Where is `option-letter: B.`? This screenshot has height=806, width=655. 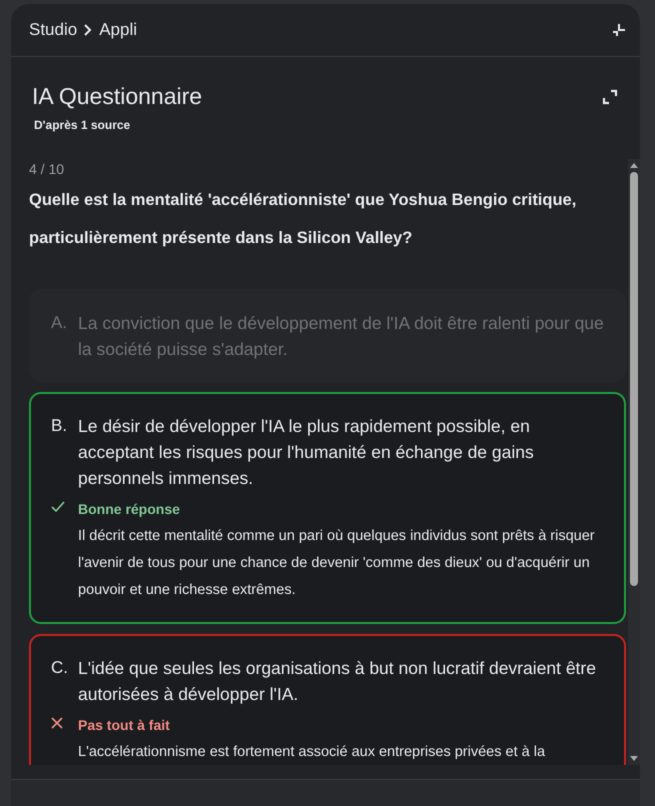
option-letter: B. is located at coordinates (59, 426).